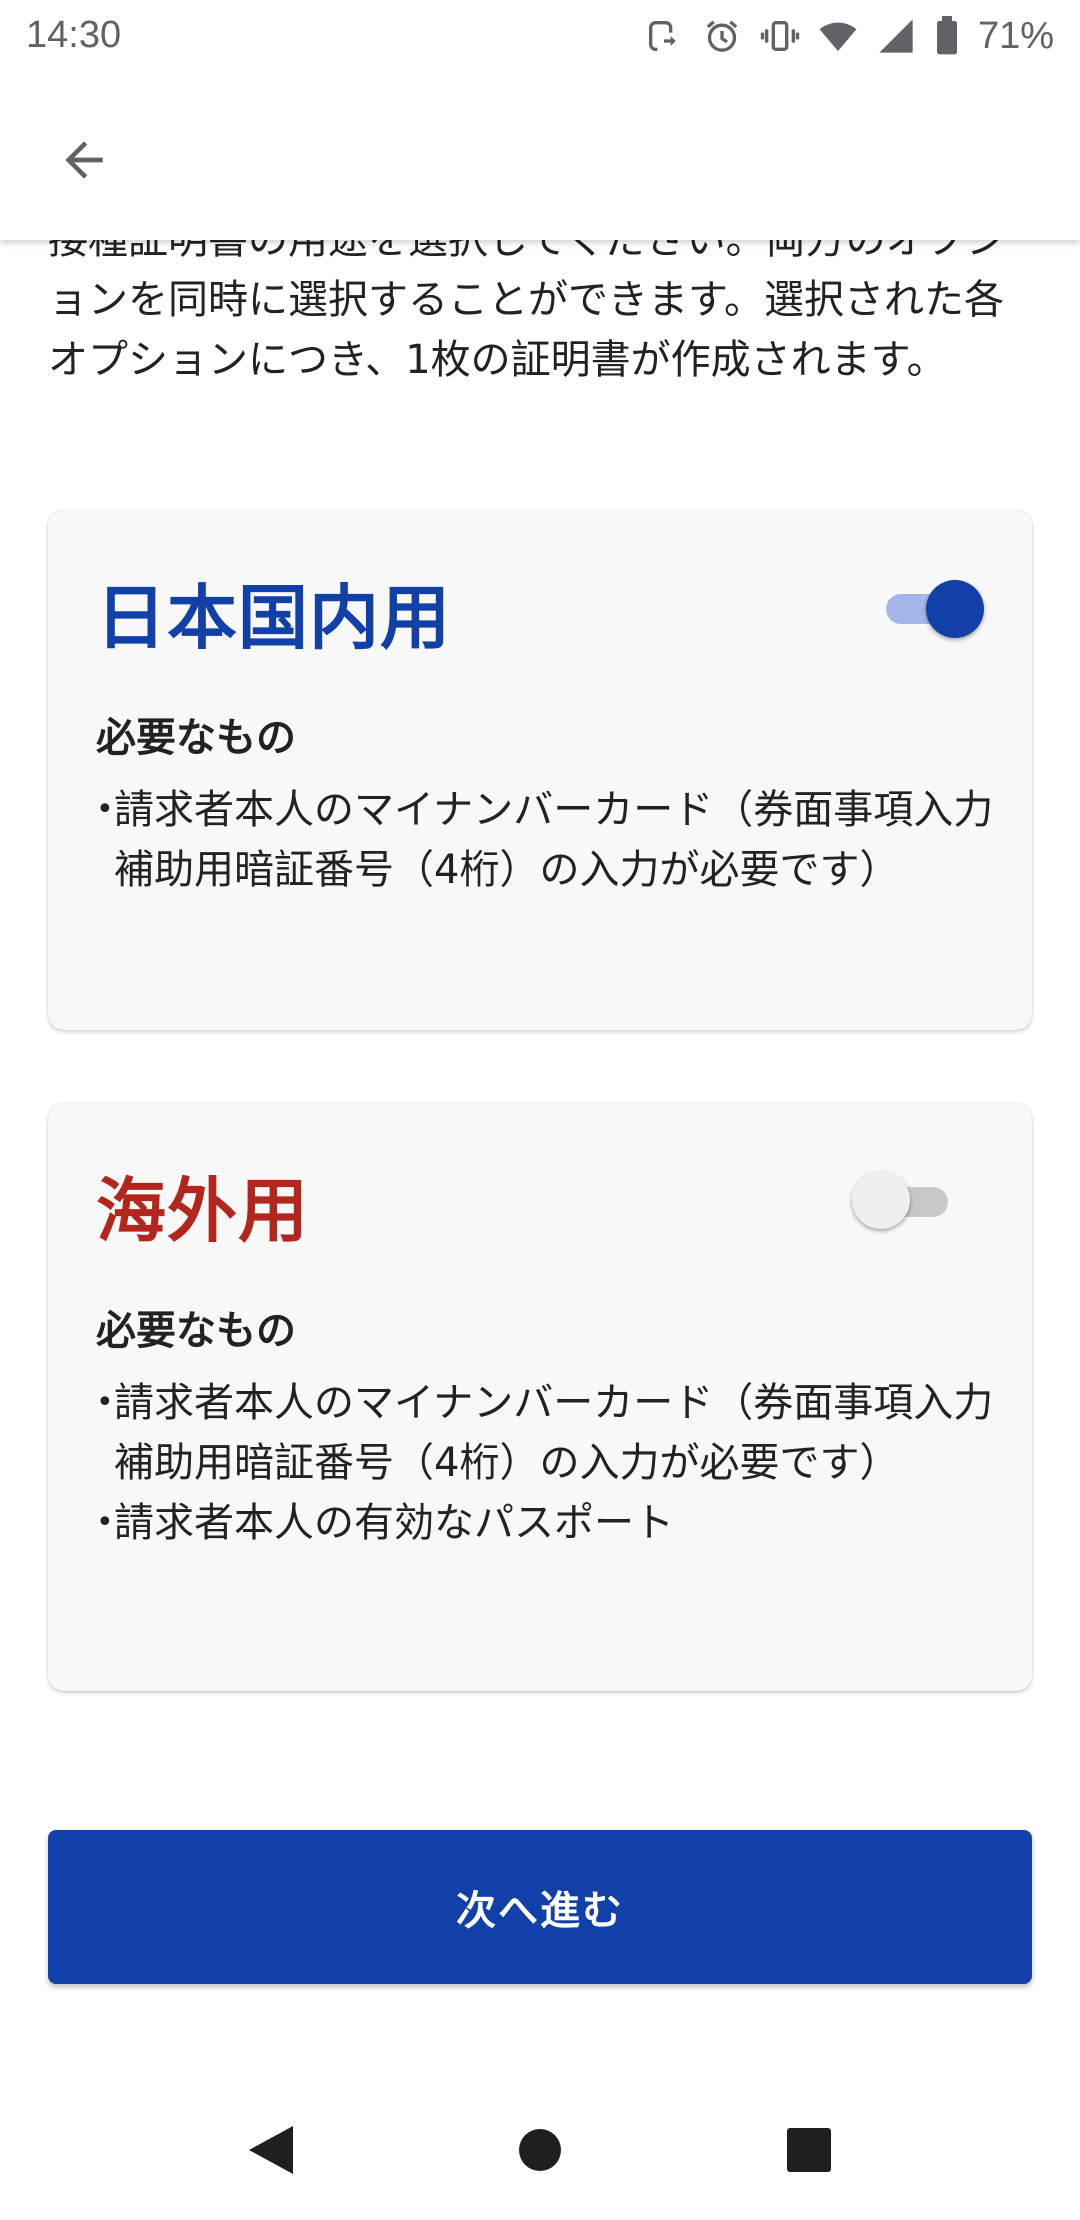  I want to click on signal-icon, so click(896, 36).